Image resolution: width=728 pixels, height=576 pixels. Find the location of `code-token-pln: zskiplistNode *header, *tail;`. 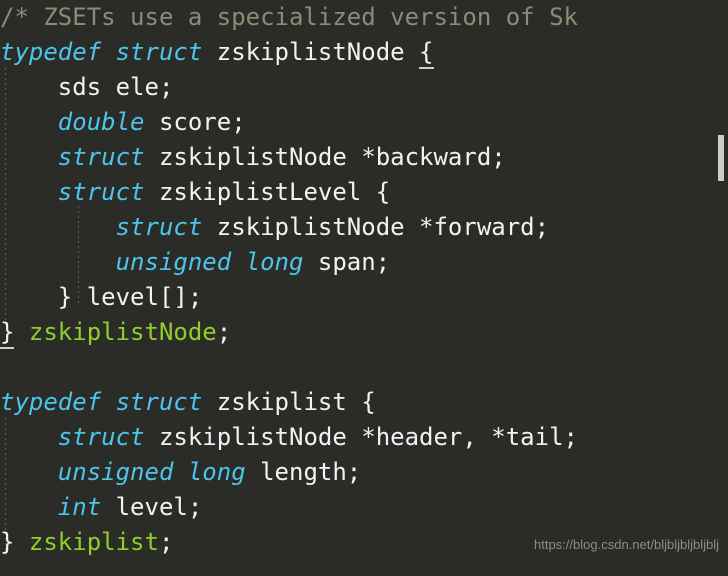

code-token-pln: zskiplistNode *header, *tail; is located at coordinates (361, 437).